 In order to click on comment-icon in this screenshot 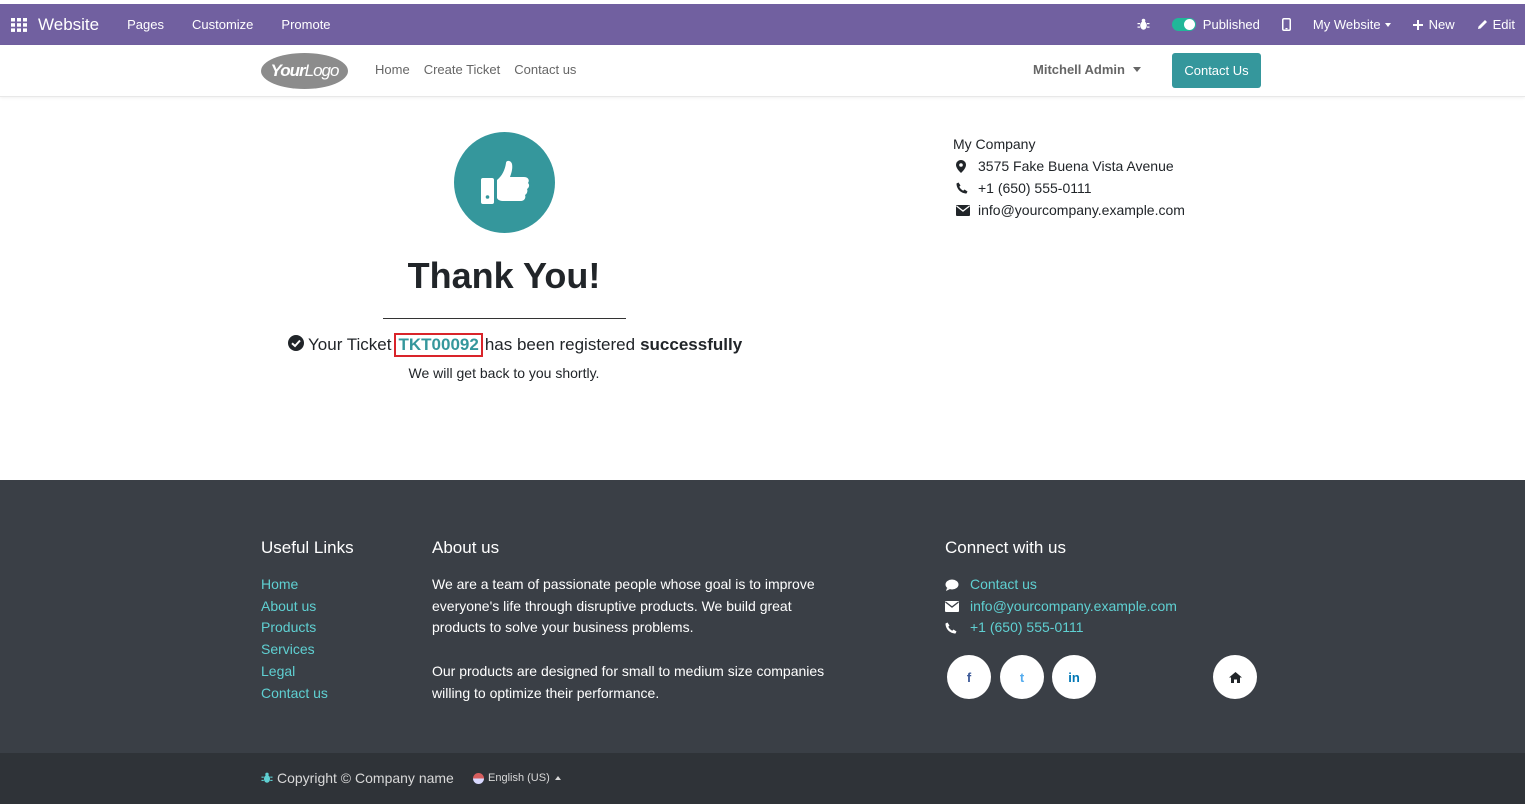, I will do `click(957, 585)`.